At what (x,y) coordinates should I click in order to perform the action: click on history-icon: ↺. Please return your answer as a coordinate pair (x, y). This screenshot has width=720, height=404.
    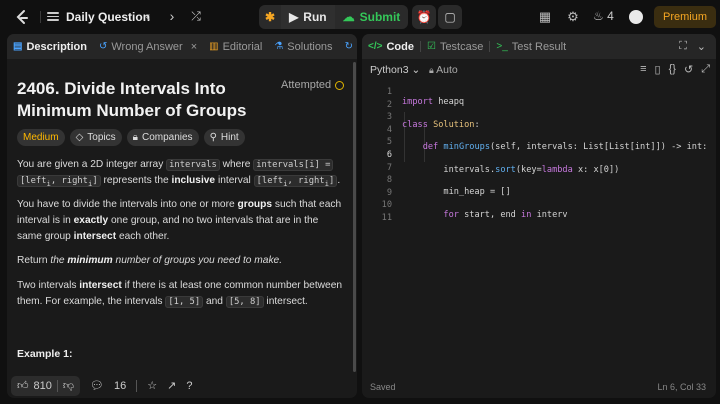
    Looking at the image, I should click on (103, 46).